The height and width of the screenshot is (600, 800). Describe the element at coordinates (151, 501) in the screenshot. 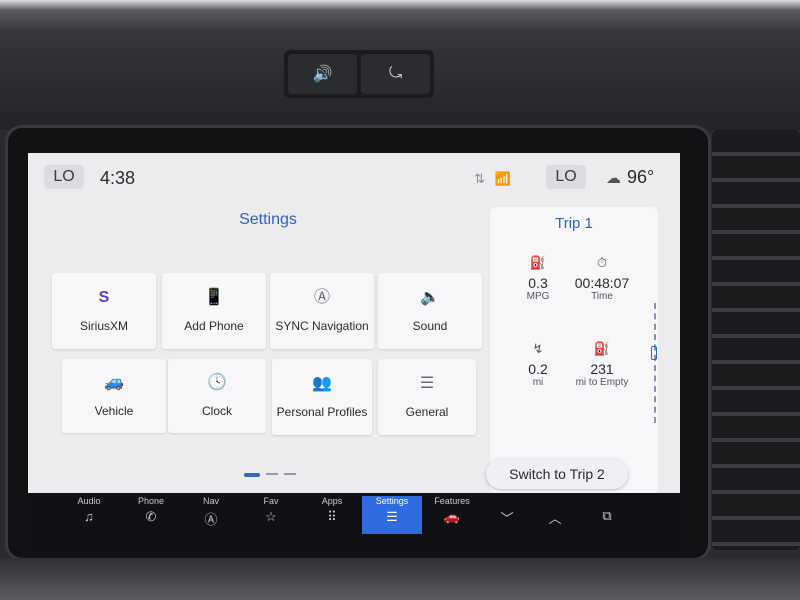

I see `nav-label: Phone` at that location.